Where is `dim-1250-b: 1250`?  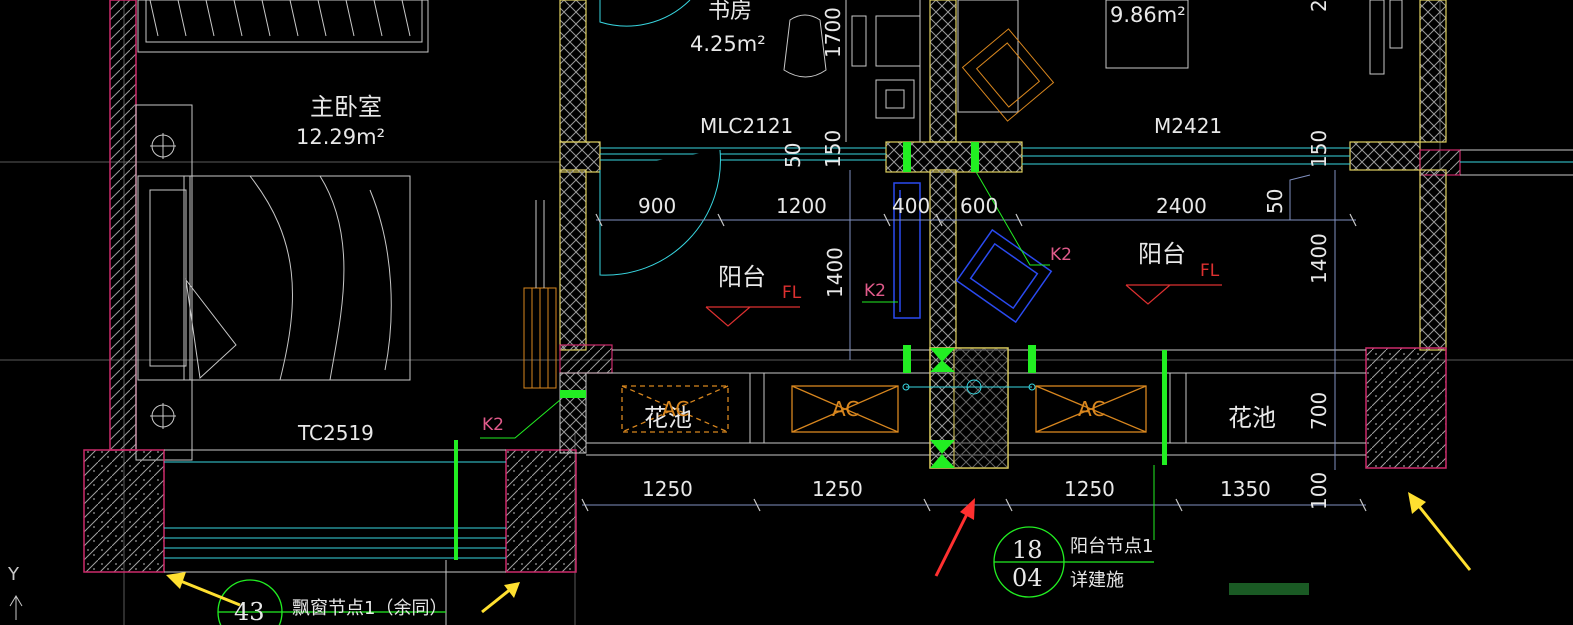
dim-1250-b: 1250 is located at coordinates (837, 489).